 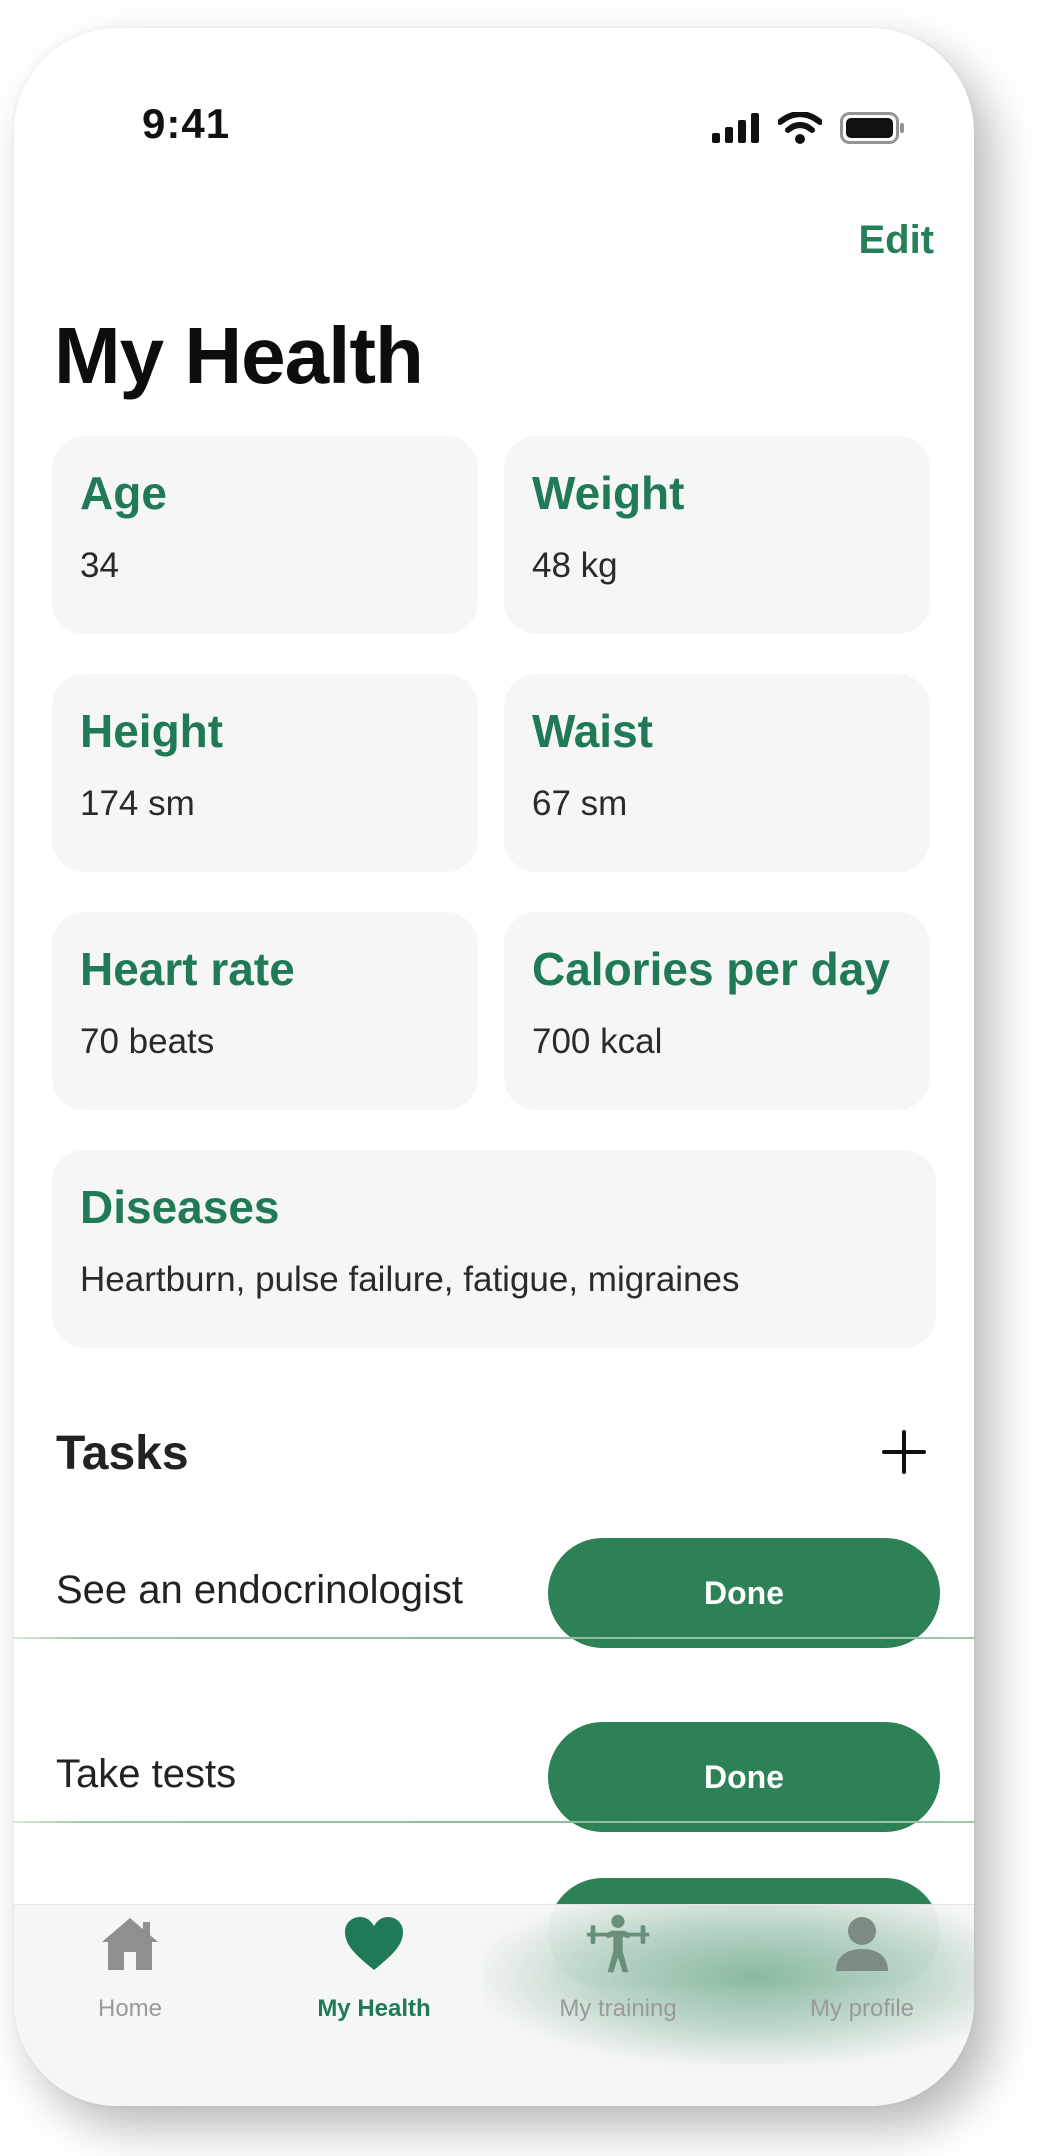 I want to click on card-value: 34, so click(x=99, y=565).